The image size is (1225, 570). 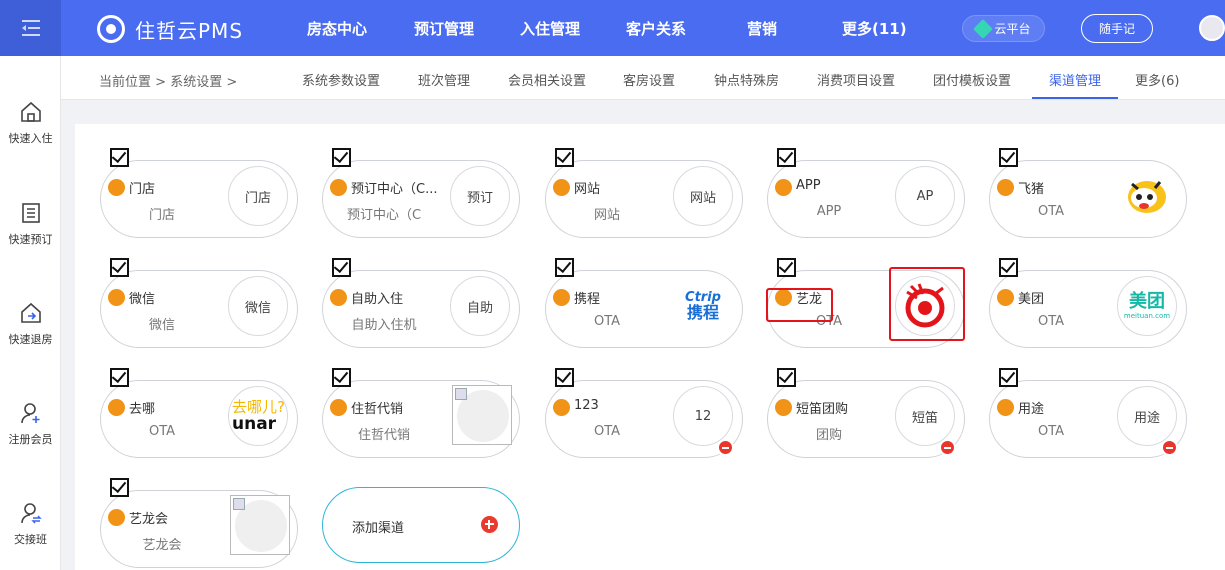 What do you see at coordinates (421, 525) in the screenshot?
I see `add-channel-button: 添加渠道` at bounding box center [421, 525].